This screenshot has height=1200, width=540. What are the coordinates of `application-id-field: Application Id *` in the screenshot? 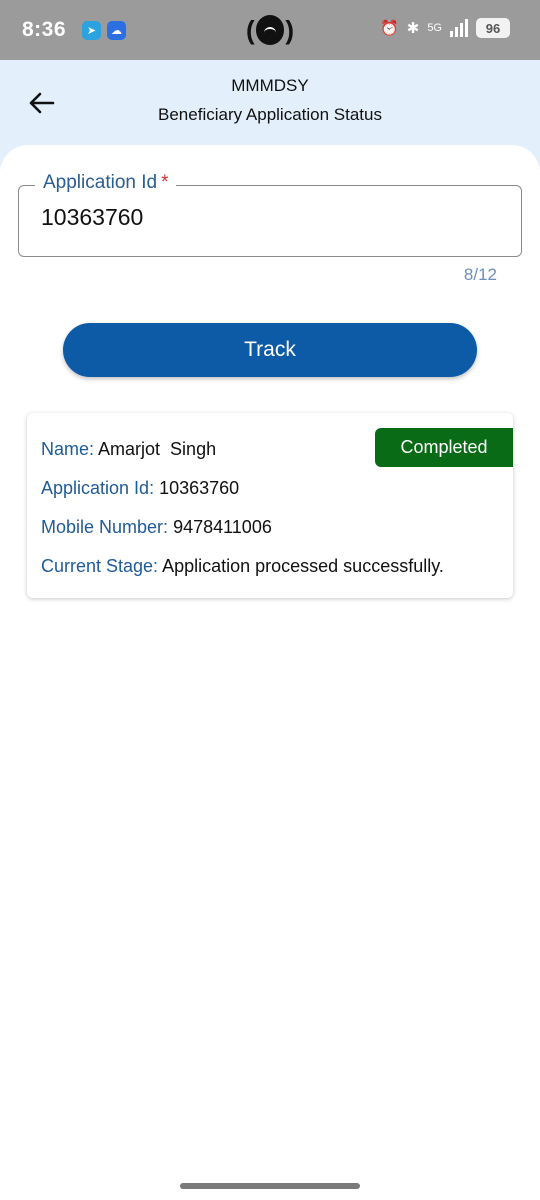 It's located at (270, 214).